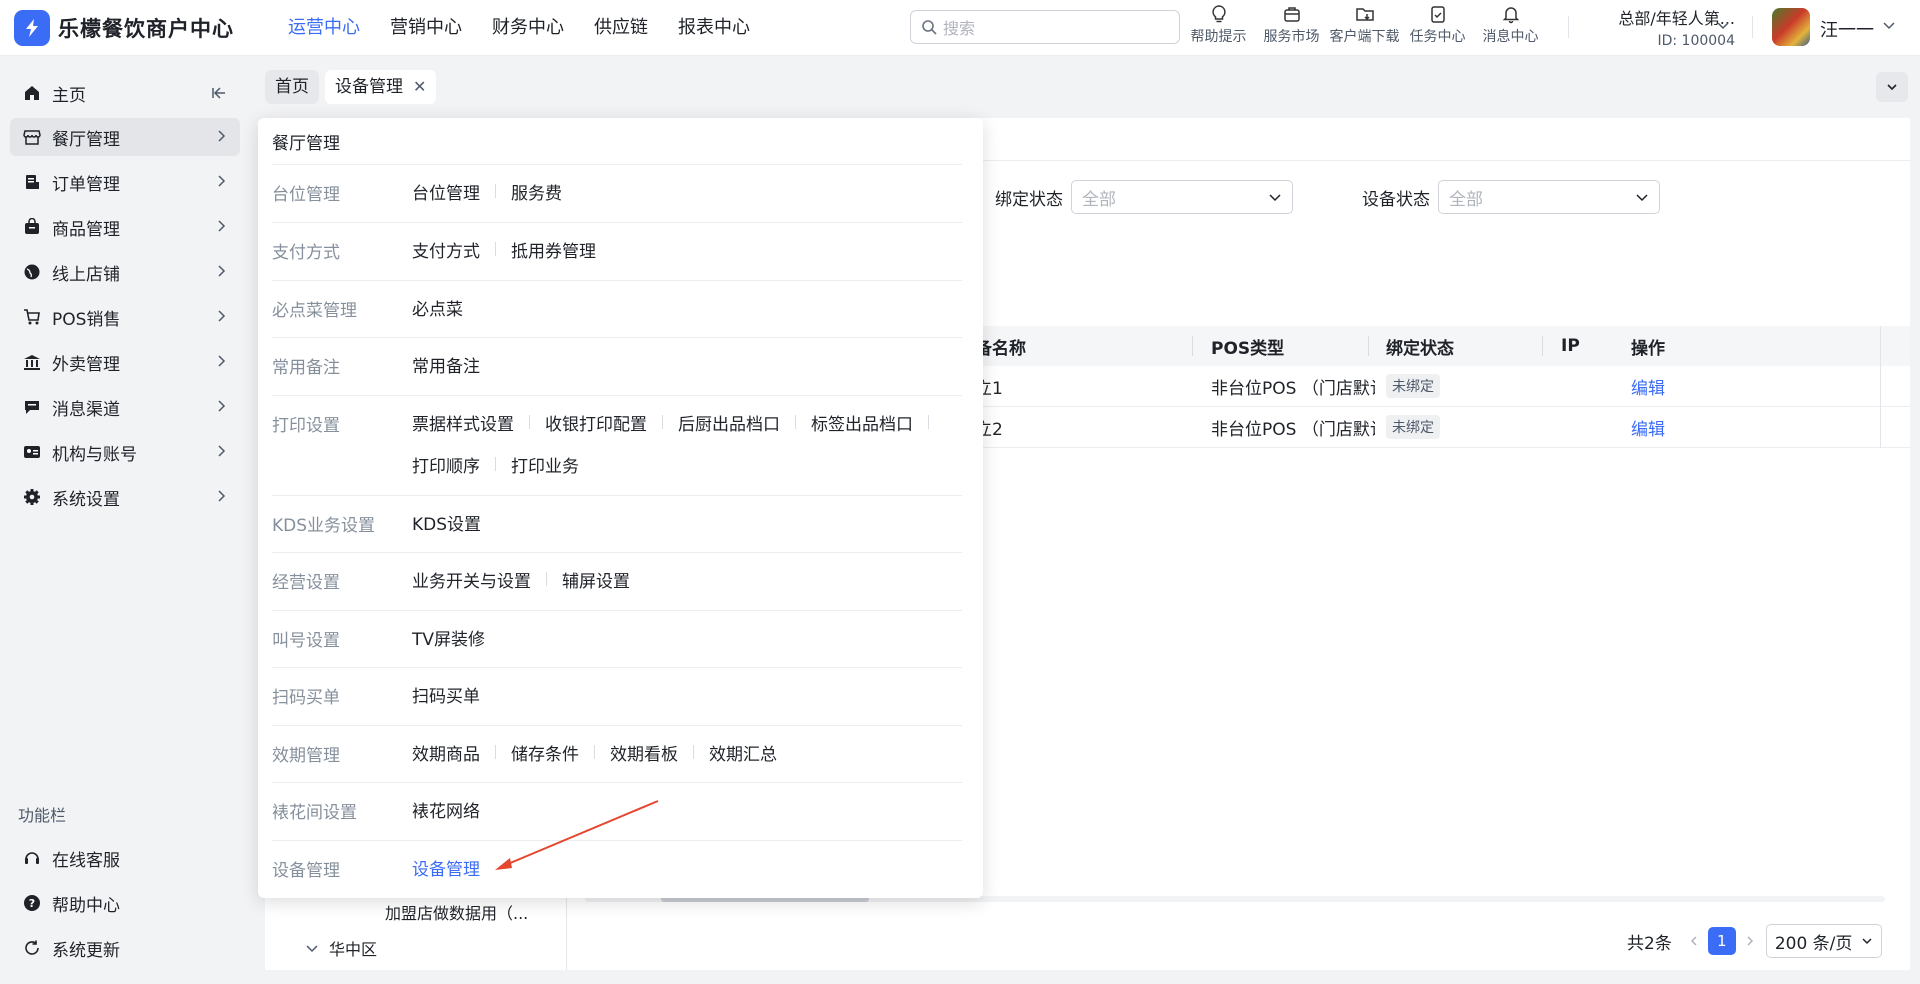 The image size is (1920, 984). Describe the element at coordinates (125, 182) in the screenshot. I see `sidebar-item-orders: 订单管理` at that location.